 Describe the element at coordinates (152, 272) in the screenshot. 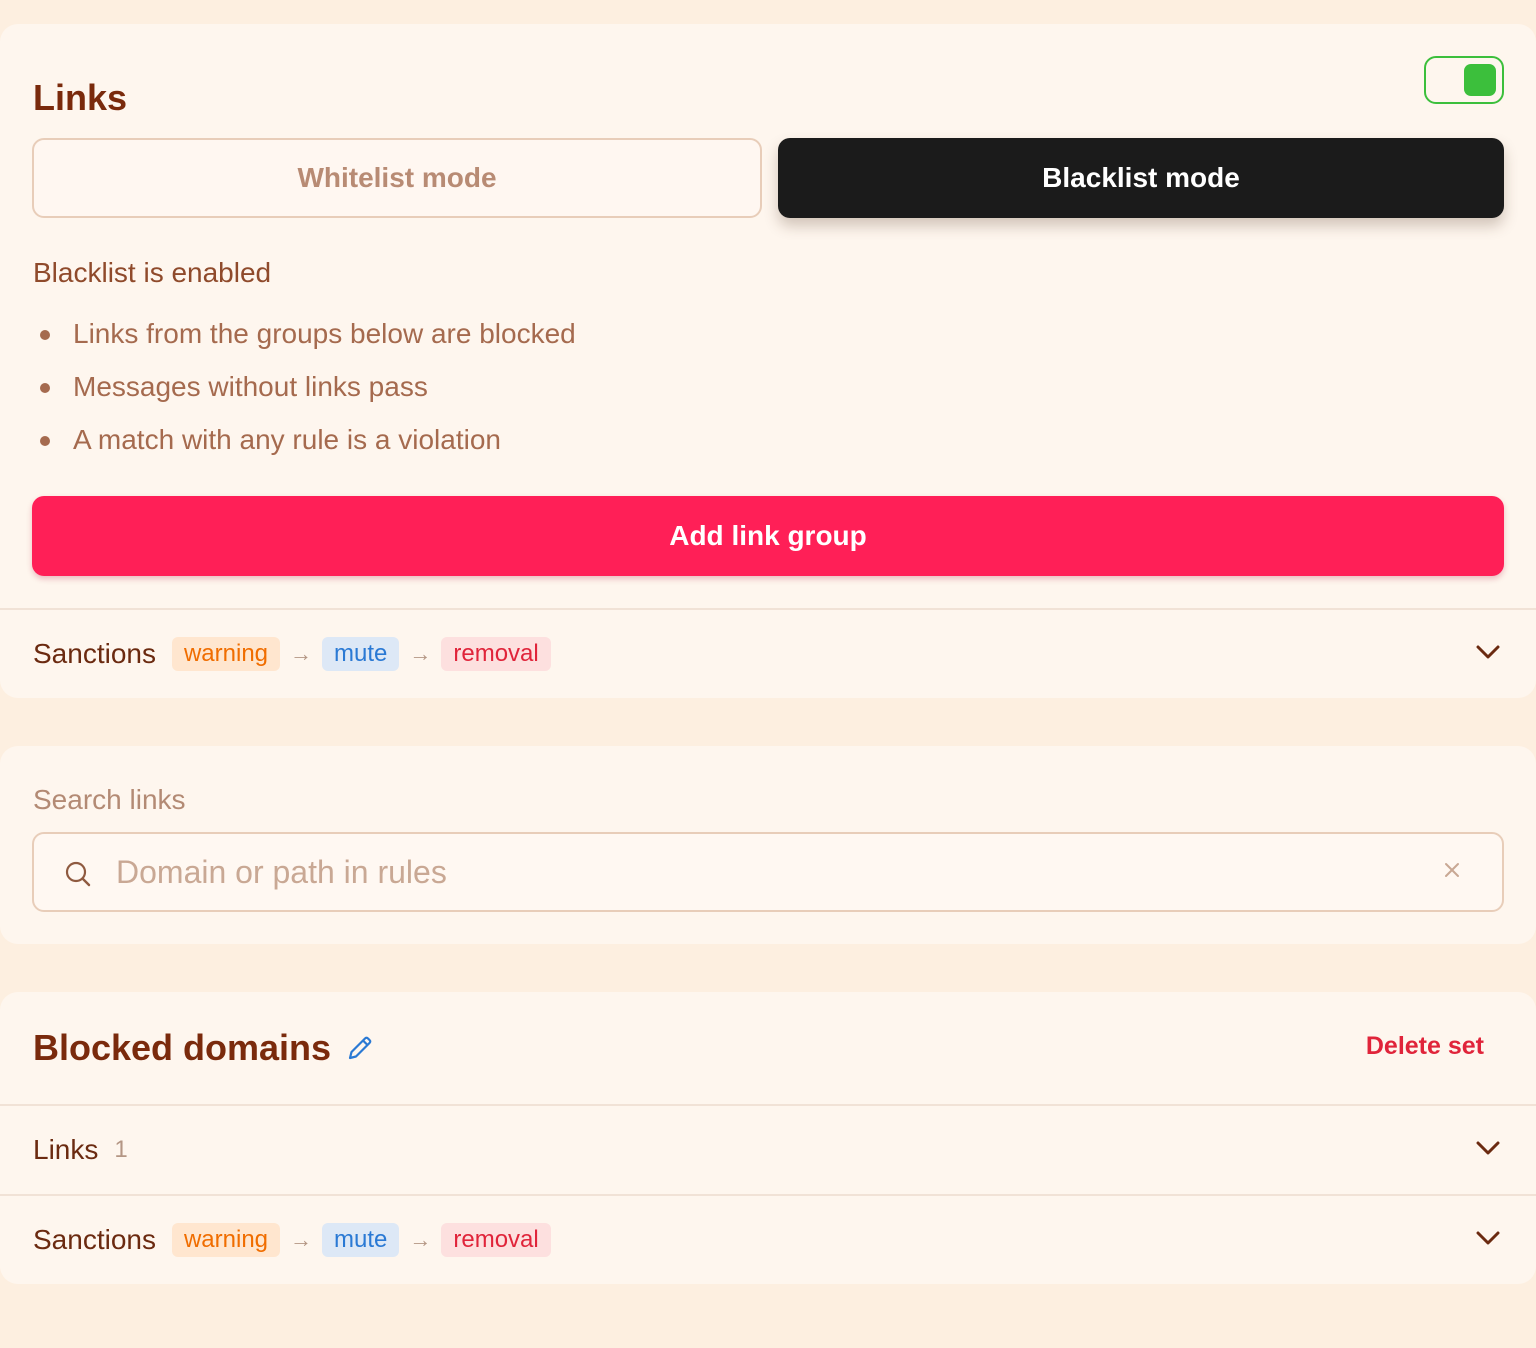

I see `status-title: Blacklist is enabled` at that location.